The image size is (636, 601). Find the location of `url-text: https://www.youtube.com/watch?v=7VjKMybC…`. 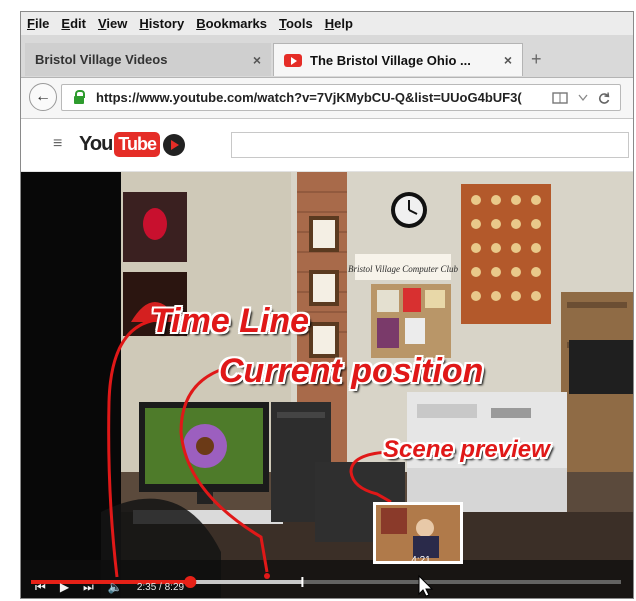

url-text: https://www.youtube.com/watch?v=7VjKMybC… is located at coordinates (320, 97).